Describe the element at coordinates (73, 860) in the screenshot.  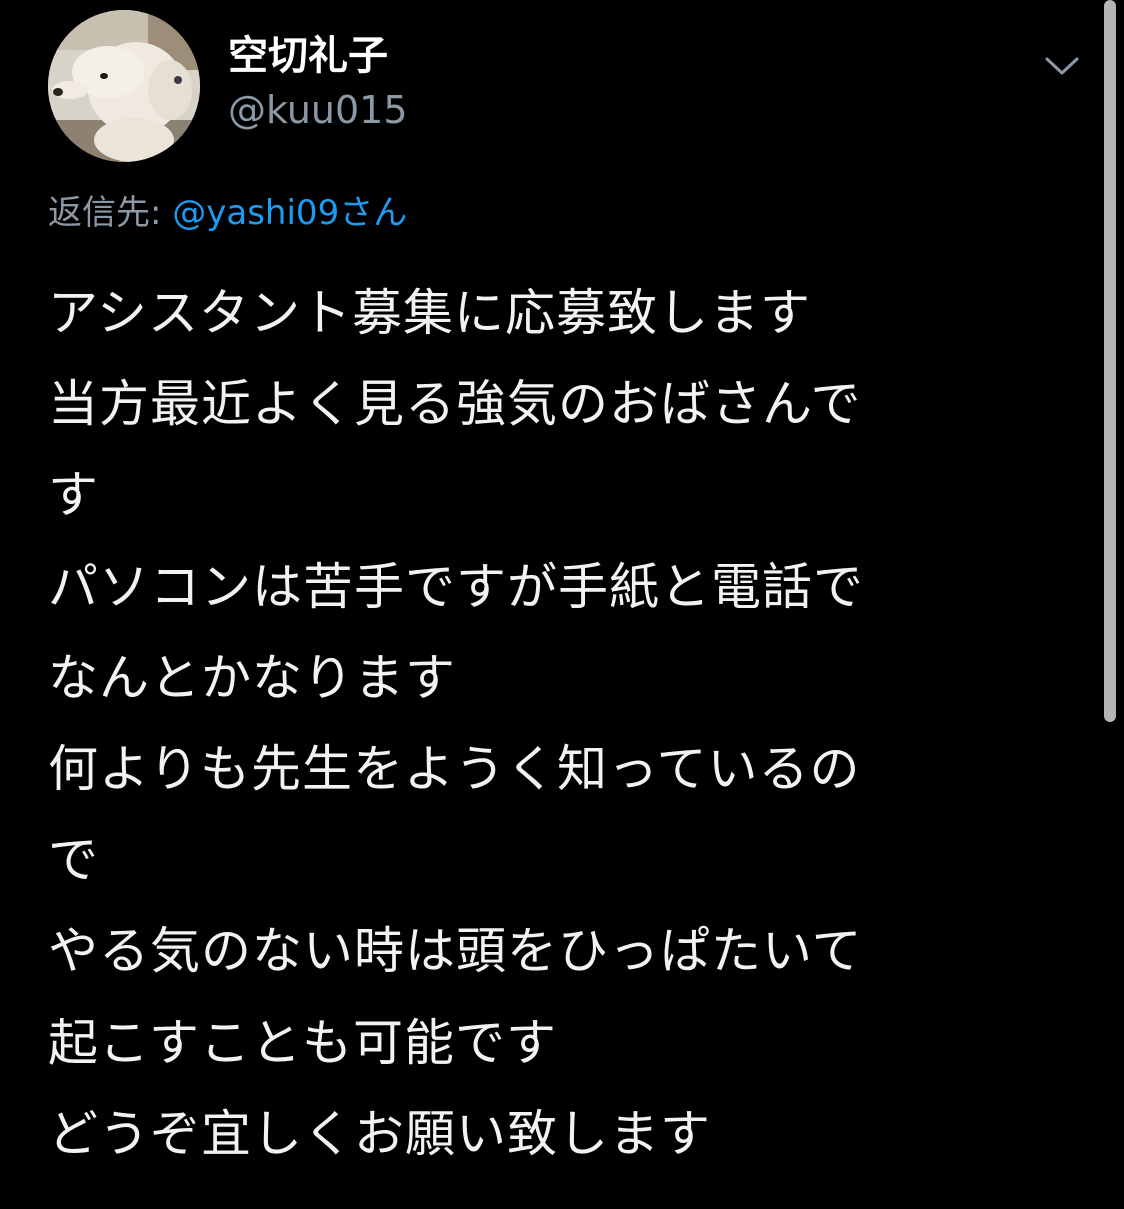
I see `tweet-line: で` at that location.